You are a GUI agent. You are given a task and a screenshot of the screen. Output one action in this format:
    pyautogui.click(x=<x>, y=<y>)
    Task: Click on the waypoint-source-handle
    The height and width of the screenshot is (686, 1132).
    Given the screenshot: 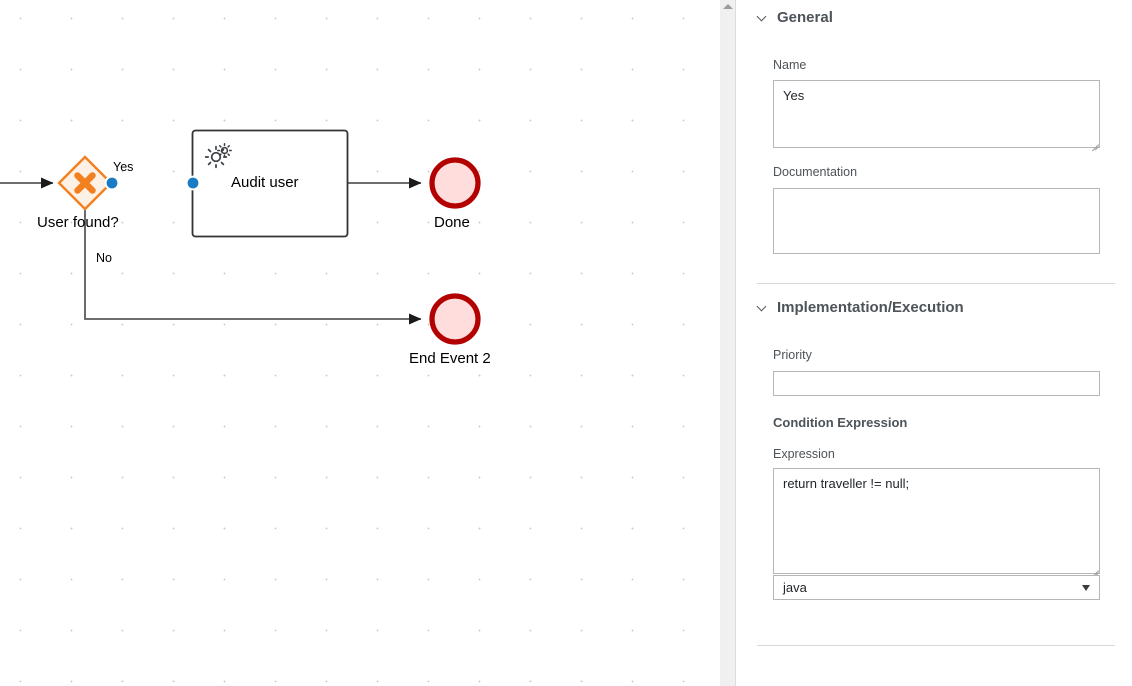 What is the action you would take?
    pyautogui.click(x=112, y=183)
    